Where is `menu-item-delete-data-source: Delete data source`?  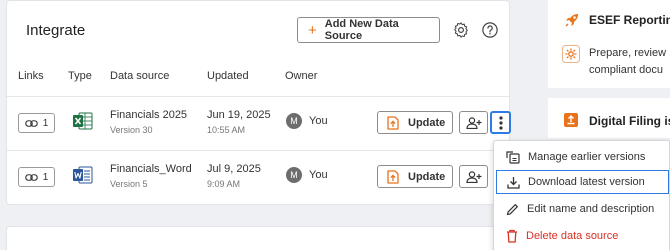 menu-item-delete-data-source: Delete data source is located at coordinates (582, 236).